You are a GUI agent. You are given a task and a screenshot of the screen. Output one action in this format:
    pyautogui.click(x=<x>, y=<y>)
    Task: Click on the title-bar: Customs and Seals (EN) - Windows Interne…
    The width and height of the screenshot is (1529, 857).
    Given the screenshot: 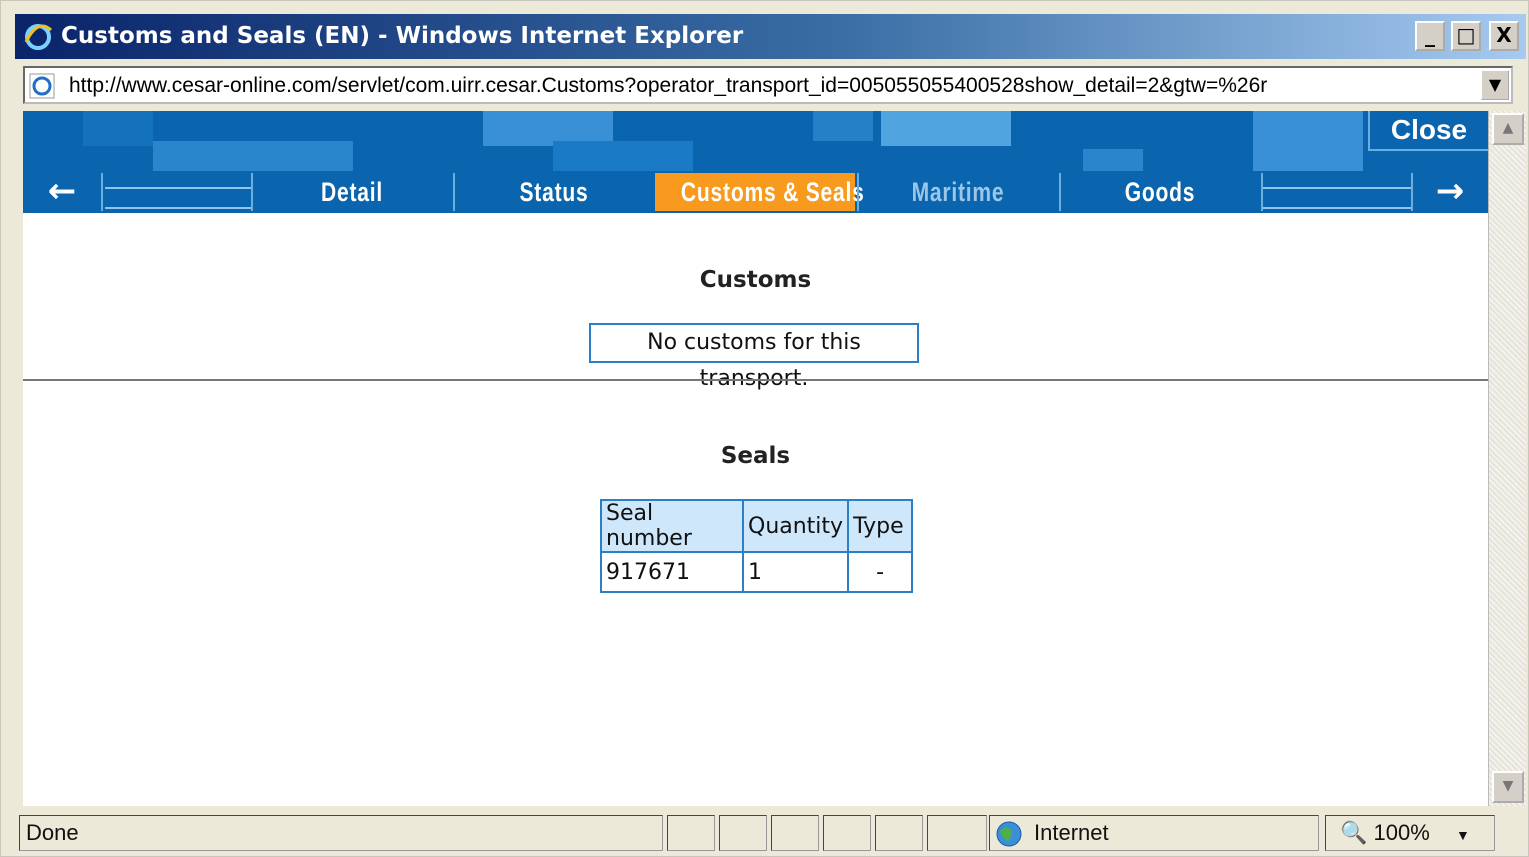 What is the action you would take?
    pyautogui.click(x=770, y=36)
    